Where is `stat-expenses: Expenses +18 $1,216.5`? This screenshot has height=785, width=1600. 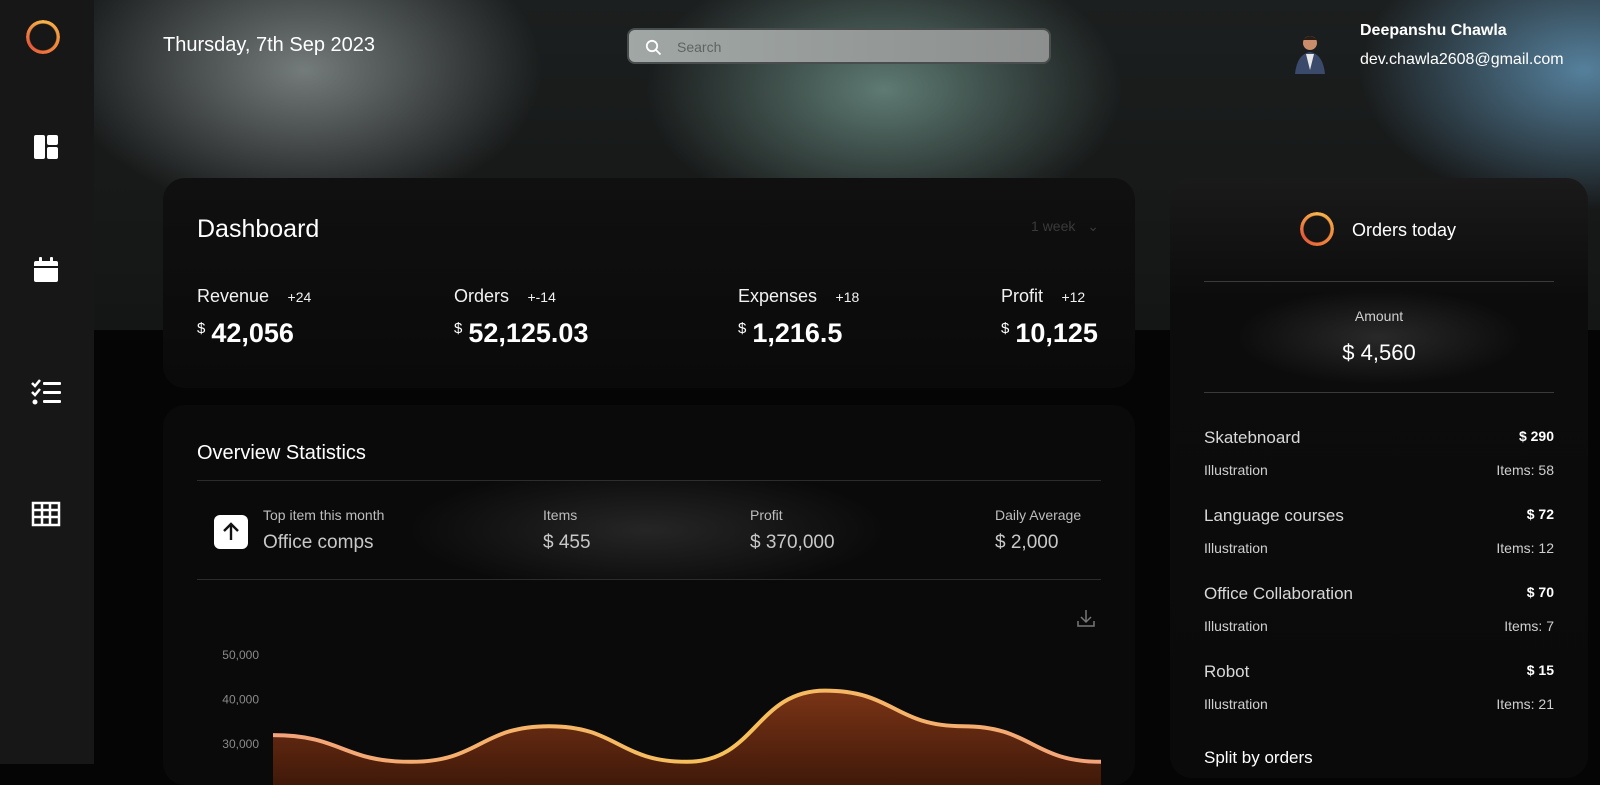 stat-expenses: Expenses +18 $1,216.5 is located at coordinates (798, 296).